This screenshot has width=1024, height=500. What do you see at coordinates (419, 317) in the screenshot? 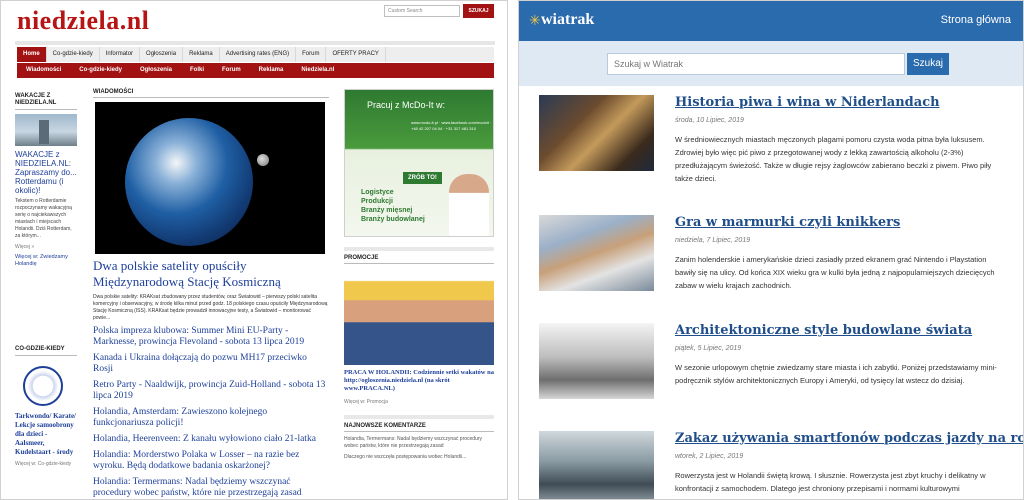
I see `worker-image` at bounding box center [419, 317].